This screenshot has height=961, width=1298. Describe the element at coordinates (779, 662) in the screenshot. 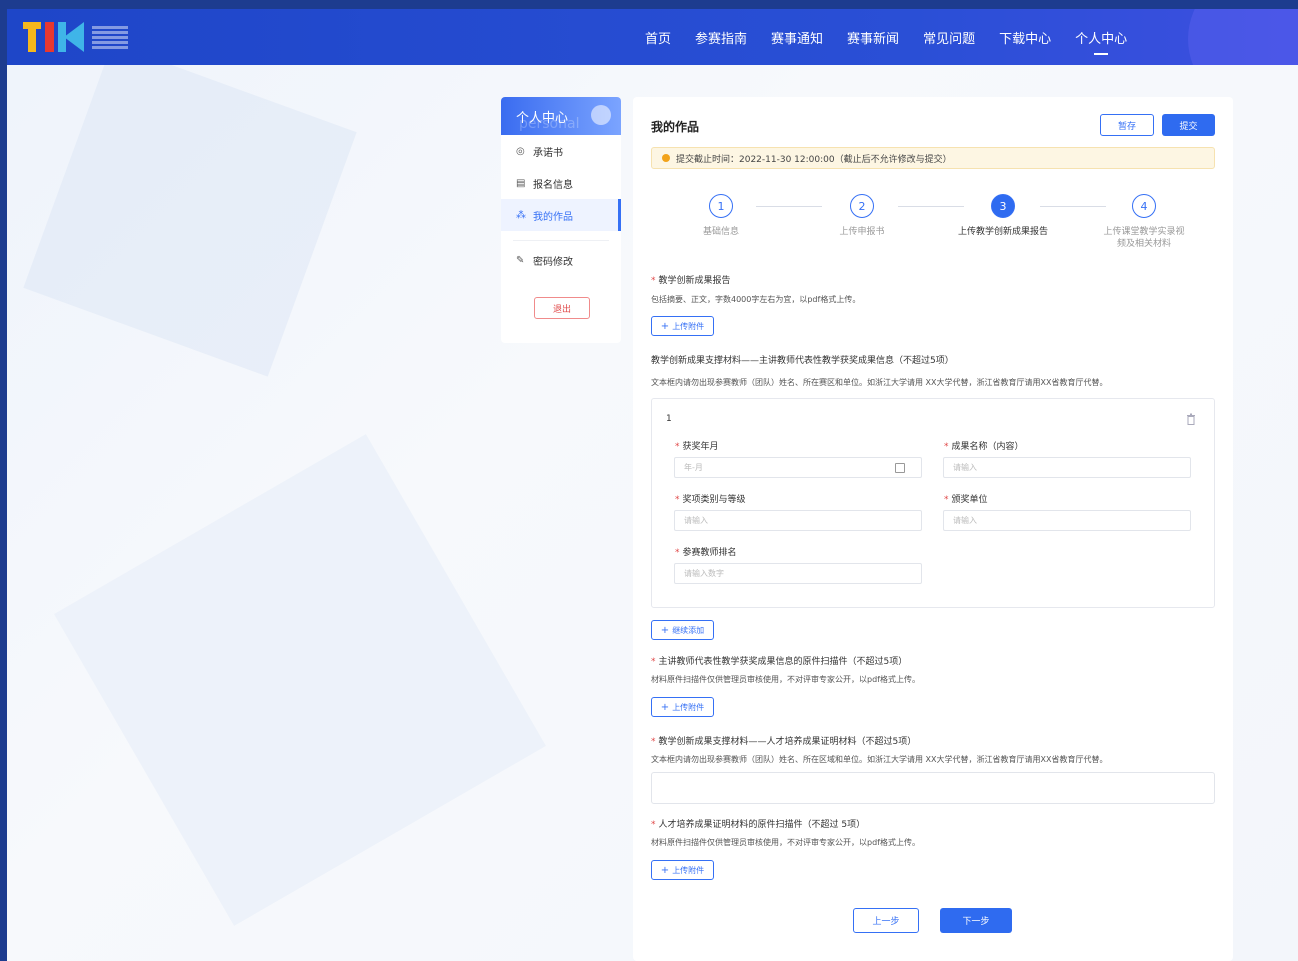

I see `section-scans-title: * 主讲教师代表性教学获奖成果信息的原件扫描件（不超过5项）` at that location.